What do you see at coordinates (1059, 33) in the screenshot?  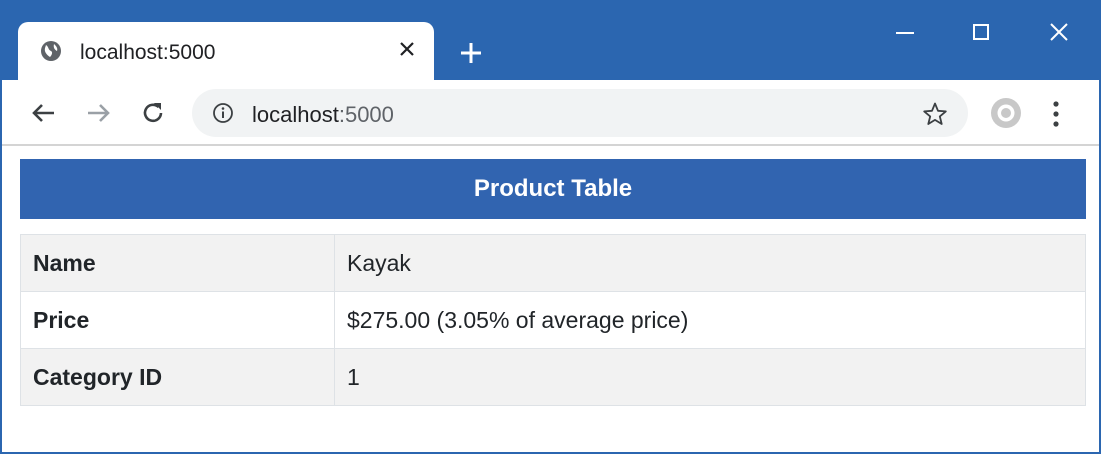 I see `window-close-icon` at bounding box center [1059, 33].